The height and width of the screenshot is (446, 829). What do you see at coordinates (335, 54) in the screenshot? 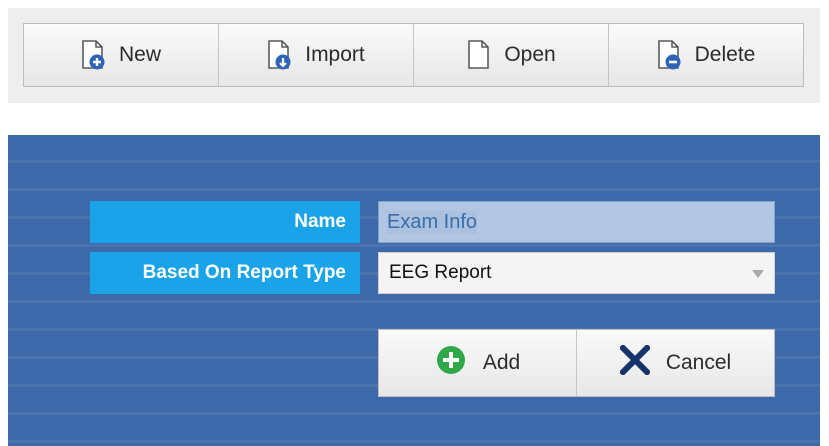
I see `import-button-label: Import` at bounding box center [335, 54].